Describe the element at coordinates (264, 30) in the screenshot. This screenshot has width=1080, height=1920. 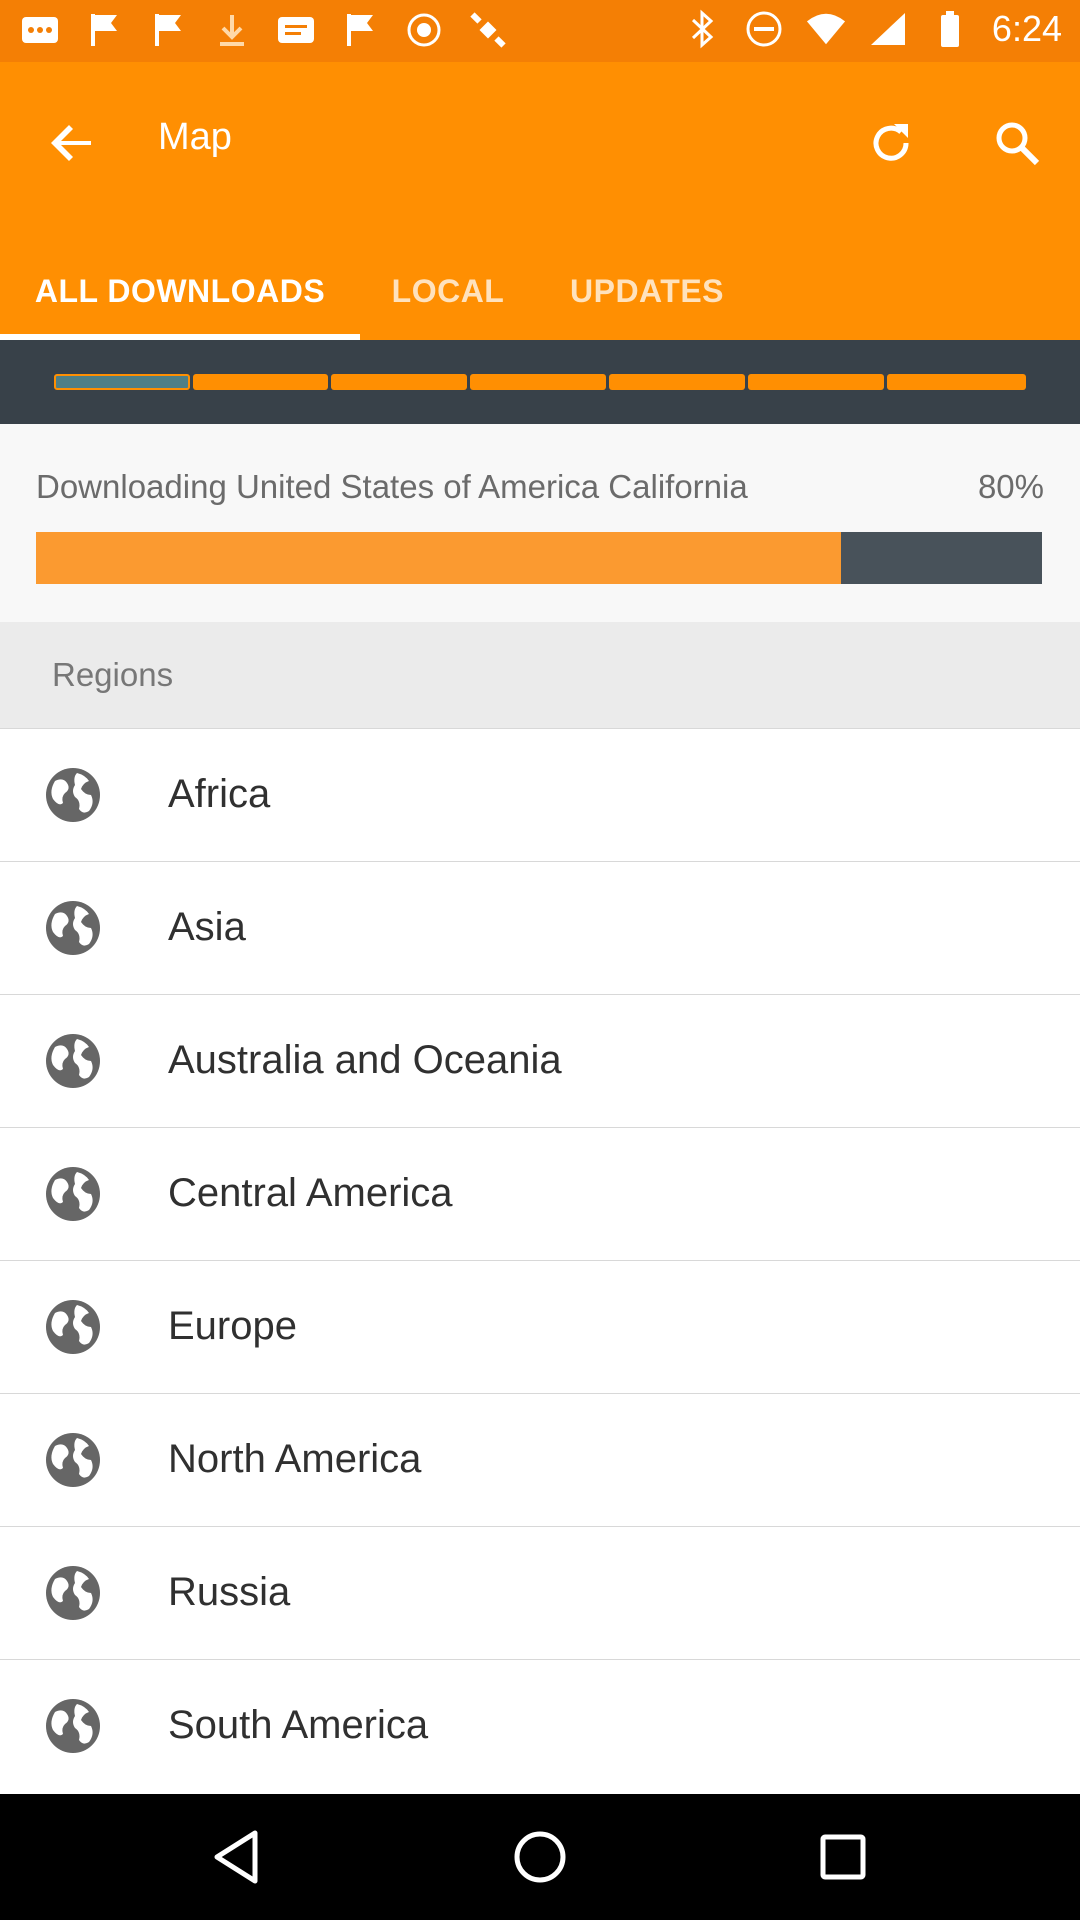
I see `notification-icons` at that location.